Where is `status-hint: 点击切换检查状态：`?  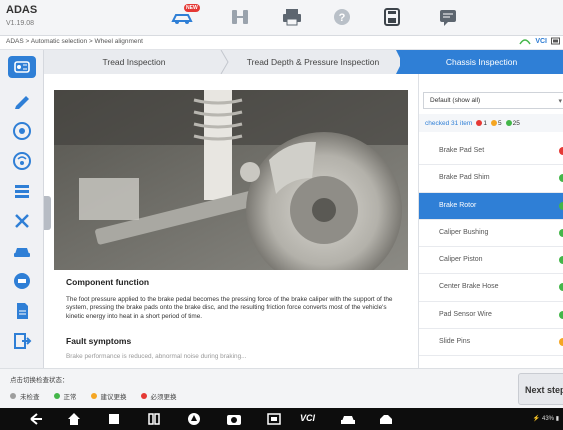 status-hint: 点击切换检查状态： is located at coordinates (39, 380).